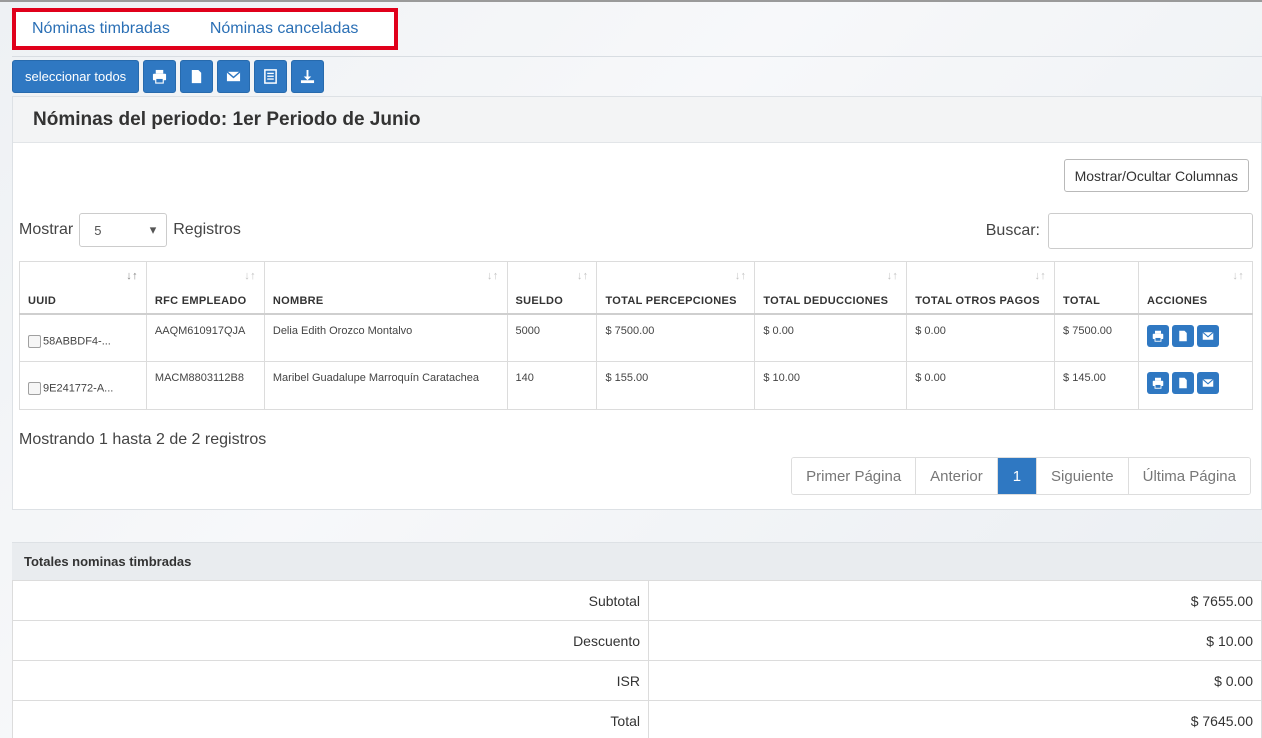  I want to click on tab-nominas-timbradas: Nóminas timbradas, so click(101, 29).